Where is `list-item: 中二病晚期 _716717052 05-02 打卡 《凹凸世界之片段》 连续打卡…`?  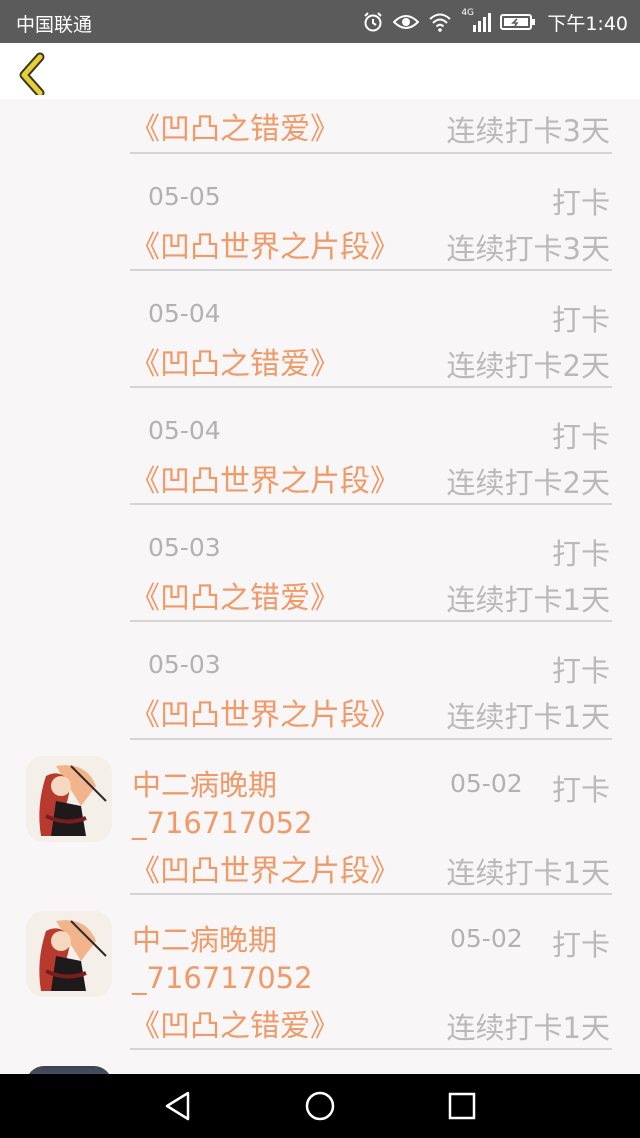
list-item: 中二病晚期 _716717052 05-02 打卡 《凹凸世界之片段》 连续打卡… is located at coordinates (320, 817).